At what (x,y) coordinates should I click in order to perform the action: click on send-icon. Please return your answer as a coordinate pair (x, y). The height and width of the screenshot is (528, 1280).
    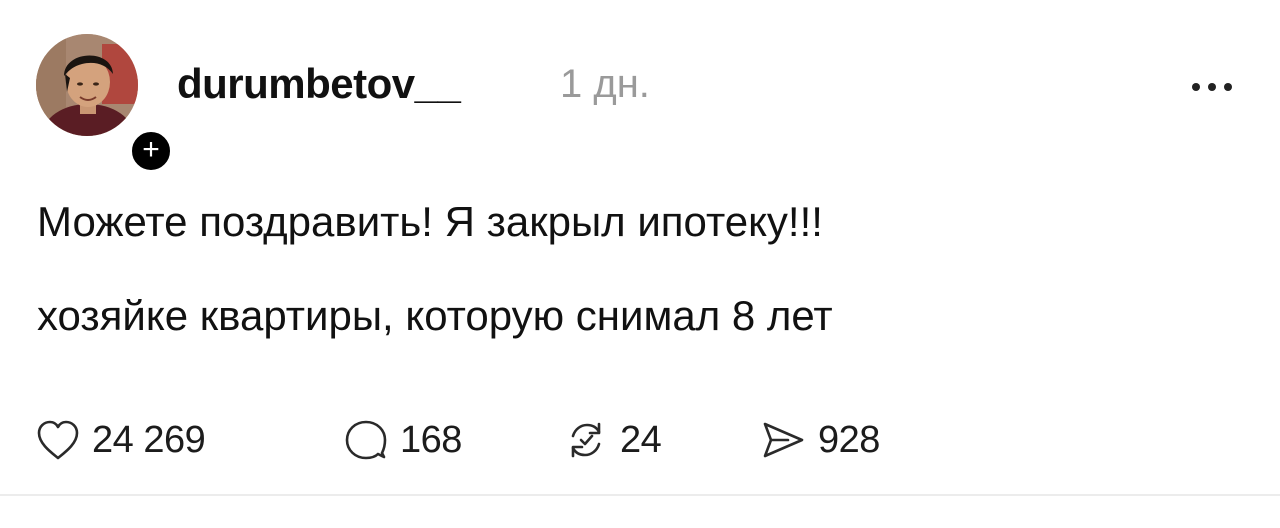
    Looking at the image, I should click on (783, 440).